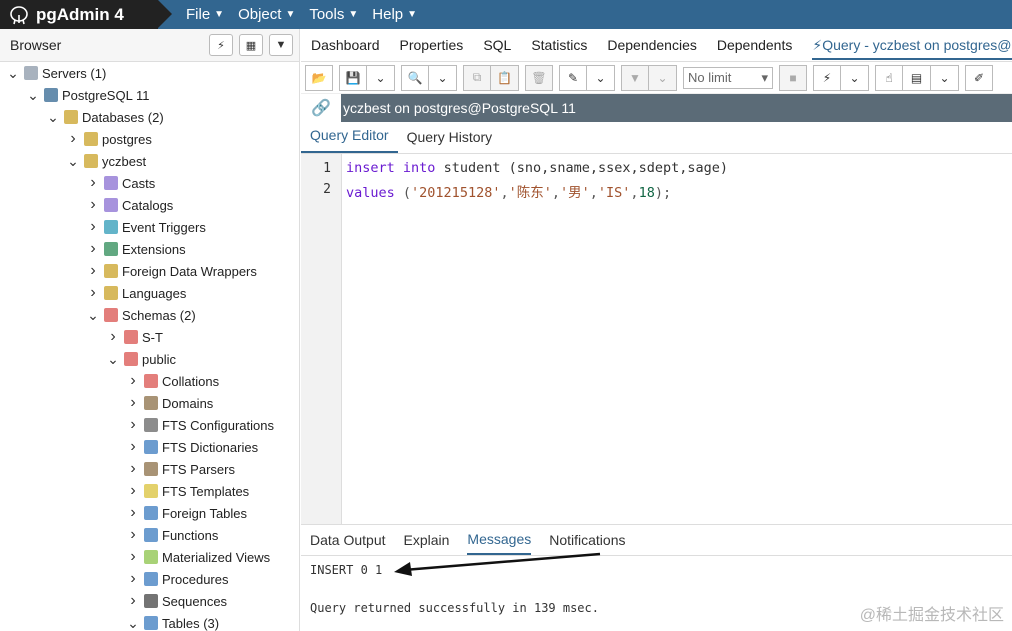 The height and width of the screenshot is (631, 1012). Describe the element at coordinates (394, 14) in the screenshot. I see `menu-help: Help ▼` at that location.